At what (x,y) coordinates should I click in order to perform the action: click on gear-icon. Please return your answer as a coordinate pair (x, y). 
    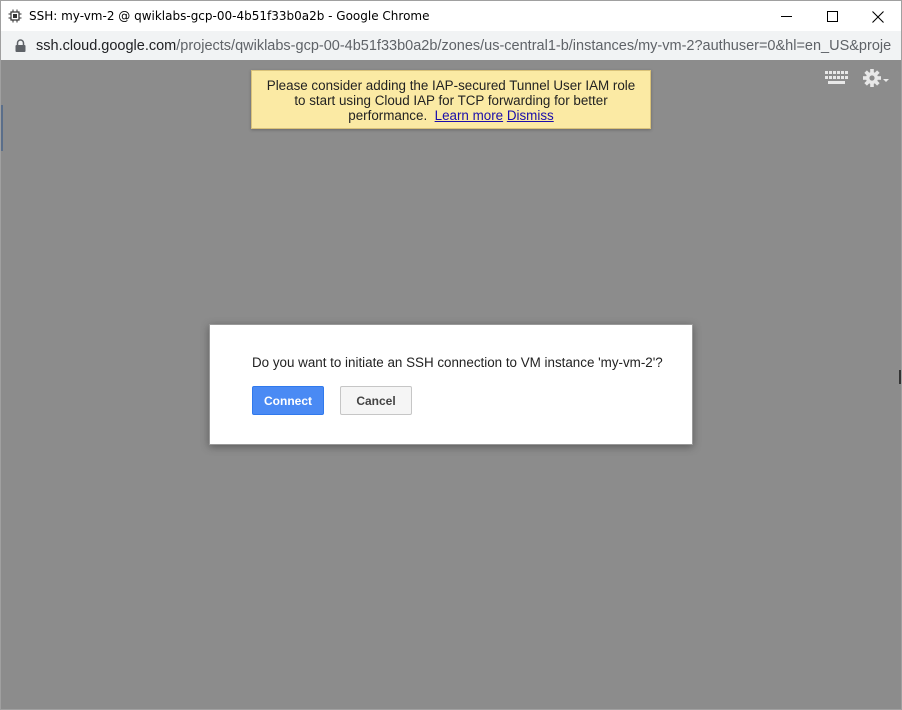
    Looking at the image, I should click on (876, 78).